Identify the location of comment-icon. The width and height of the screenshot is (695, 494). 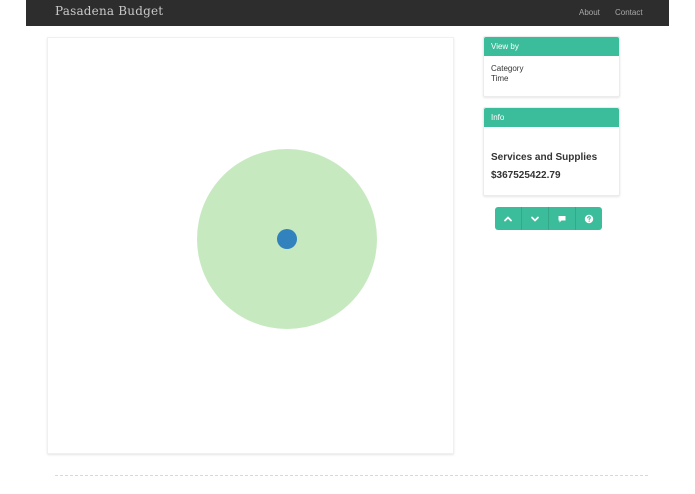
(562, 218).